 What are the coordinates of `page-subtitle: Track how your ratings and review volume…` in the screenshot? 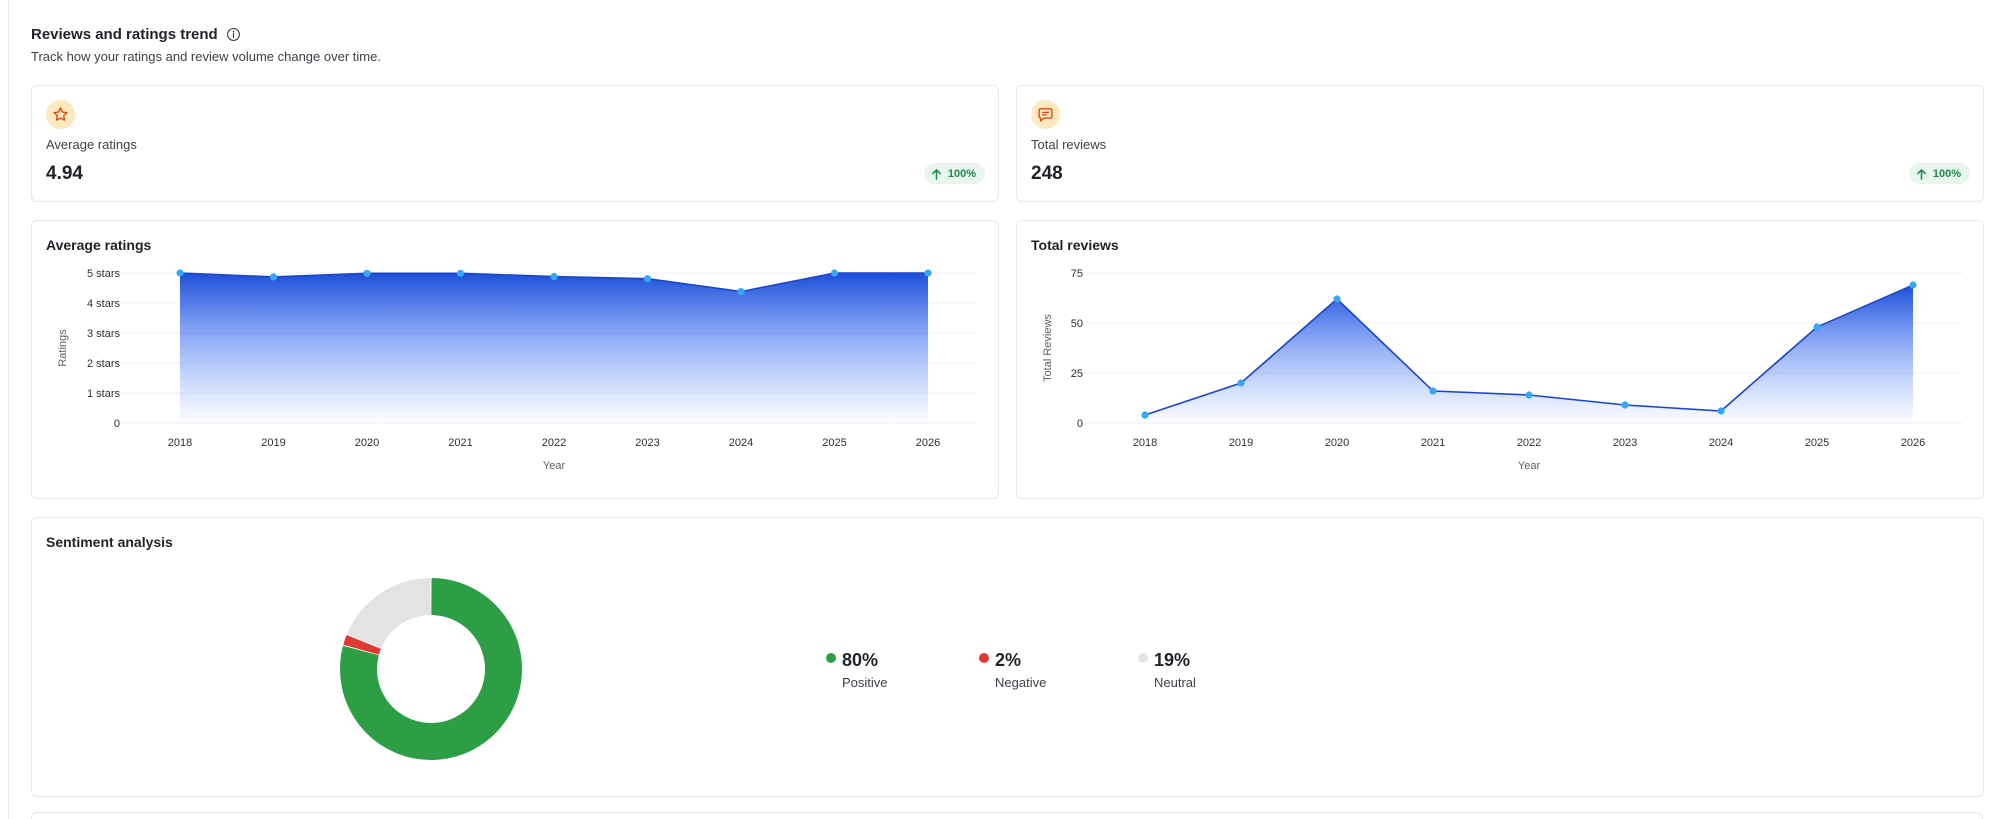 It's located at (206, 56).